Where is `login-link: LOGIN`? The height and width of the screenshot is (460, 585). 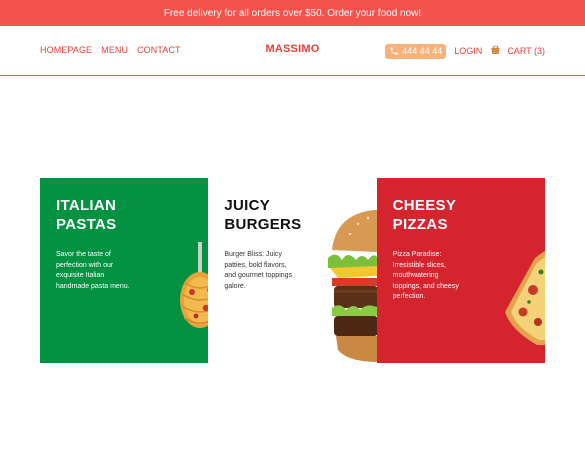
login-link: LOGIN is located at coordinates (468, 51).